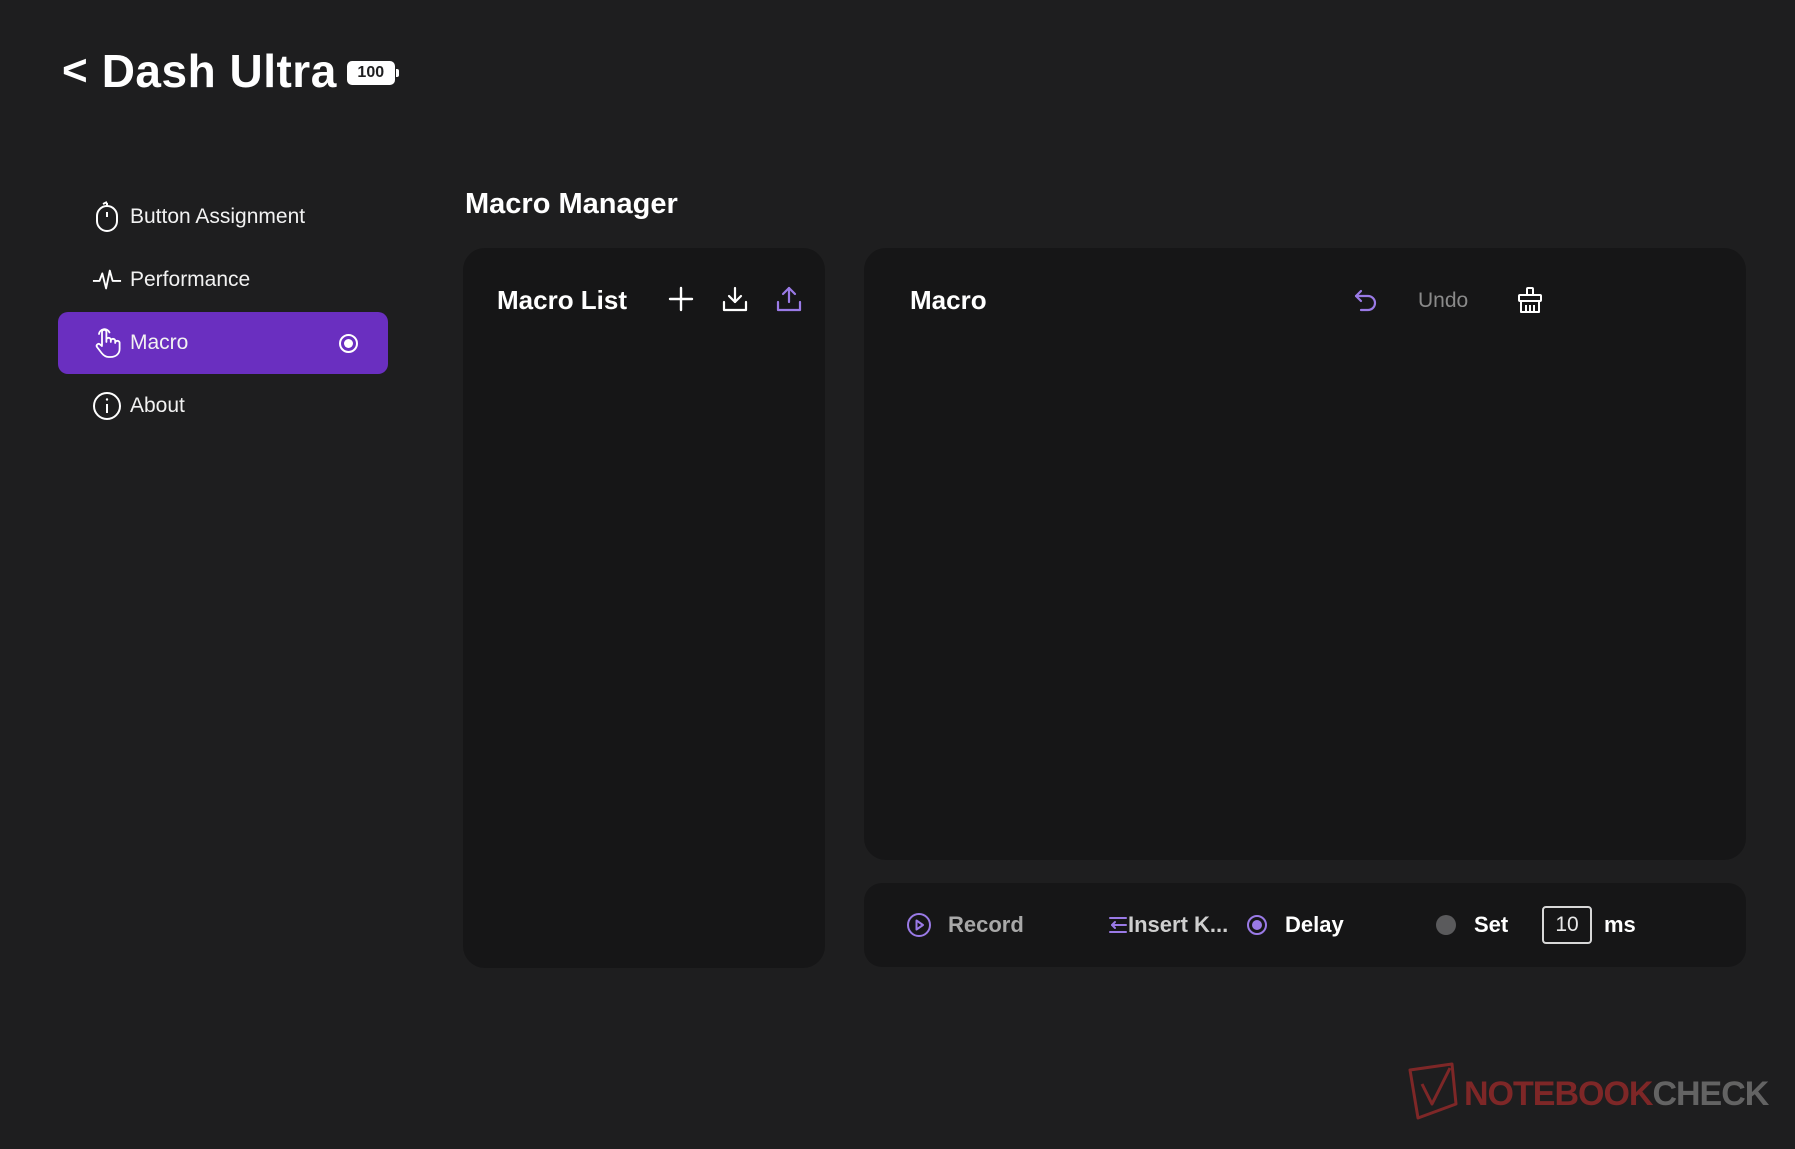 This screenshot has height=1149, width=1795. Describe the element at coordinates (1567, 925) in the screenshot. I see `delay-ms-input` at that location.